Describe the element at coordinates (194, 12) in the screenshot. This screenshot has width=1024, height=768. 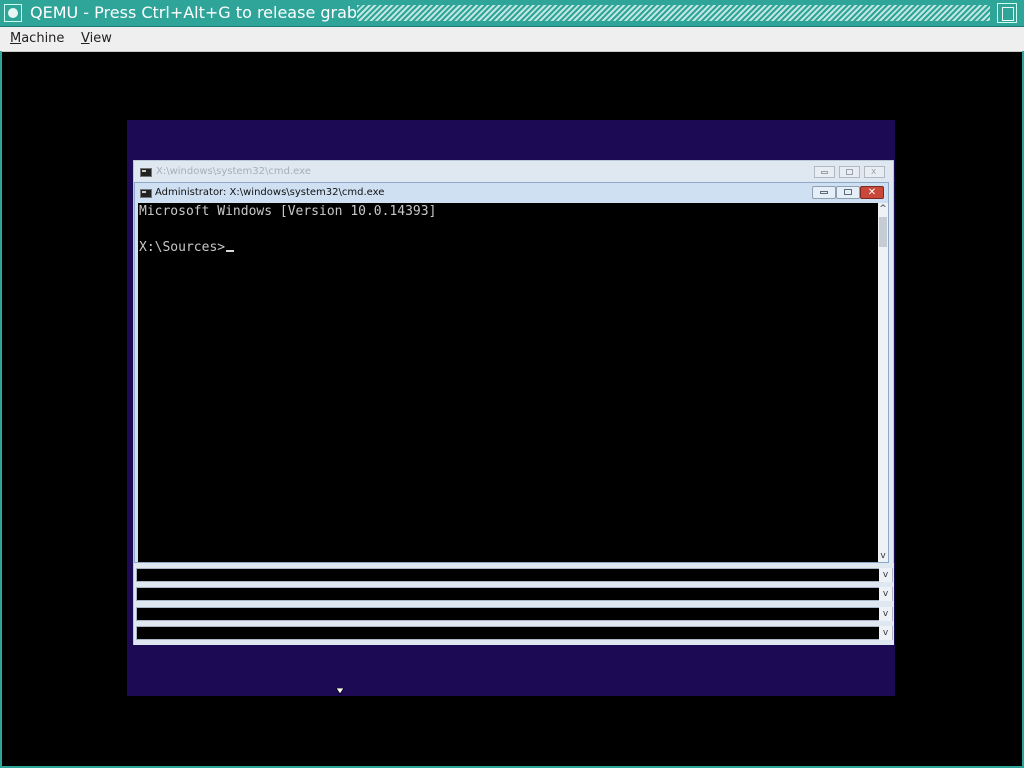
I see `window-title: QEMU - Press Ctrl+Alt+G to release grab` at that location.